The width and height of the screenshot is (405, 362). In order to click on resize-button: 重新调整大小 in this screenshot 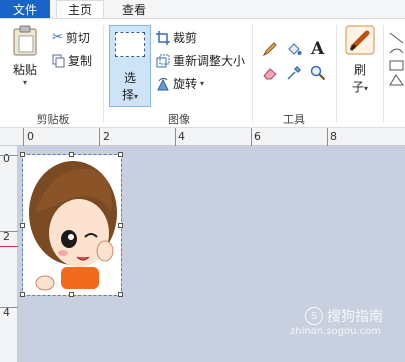, I will do `click(200, 60)`.